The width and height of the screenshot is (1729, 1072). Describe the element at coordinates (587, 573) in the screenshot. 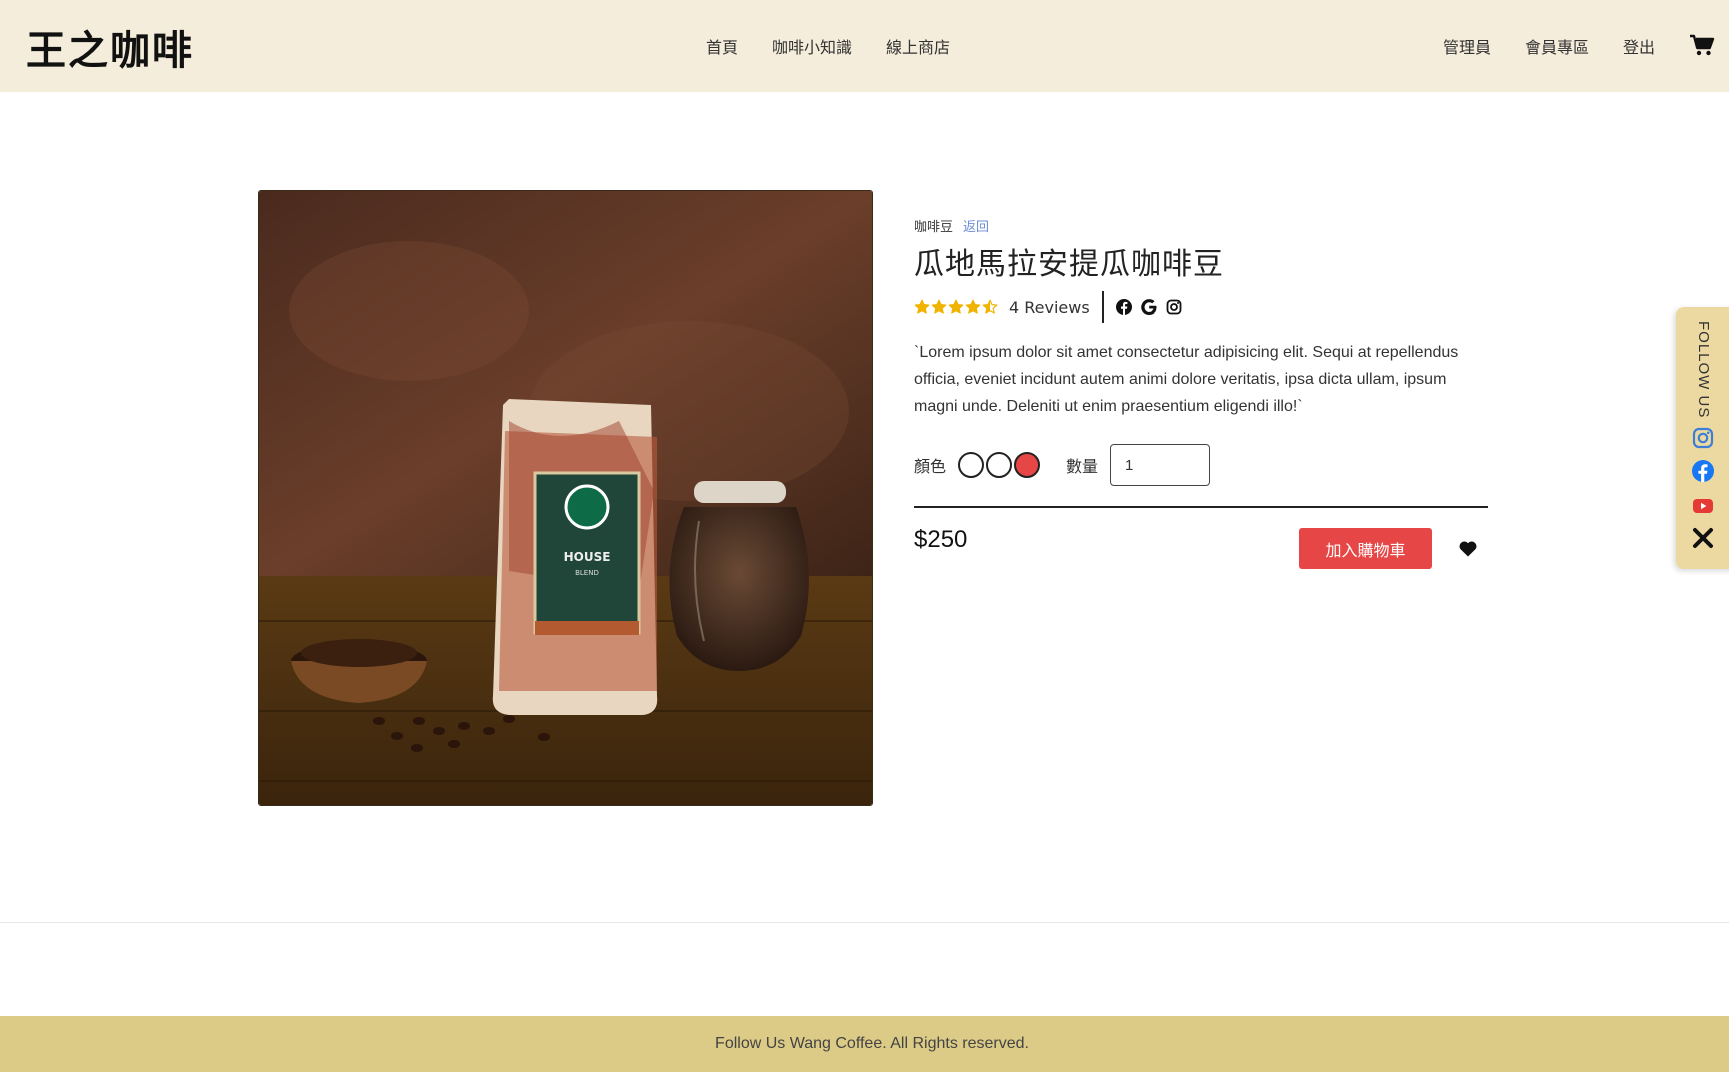

I see `svg-text: BLEND` at that location.